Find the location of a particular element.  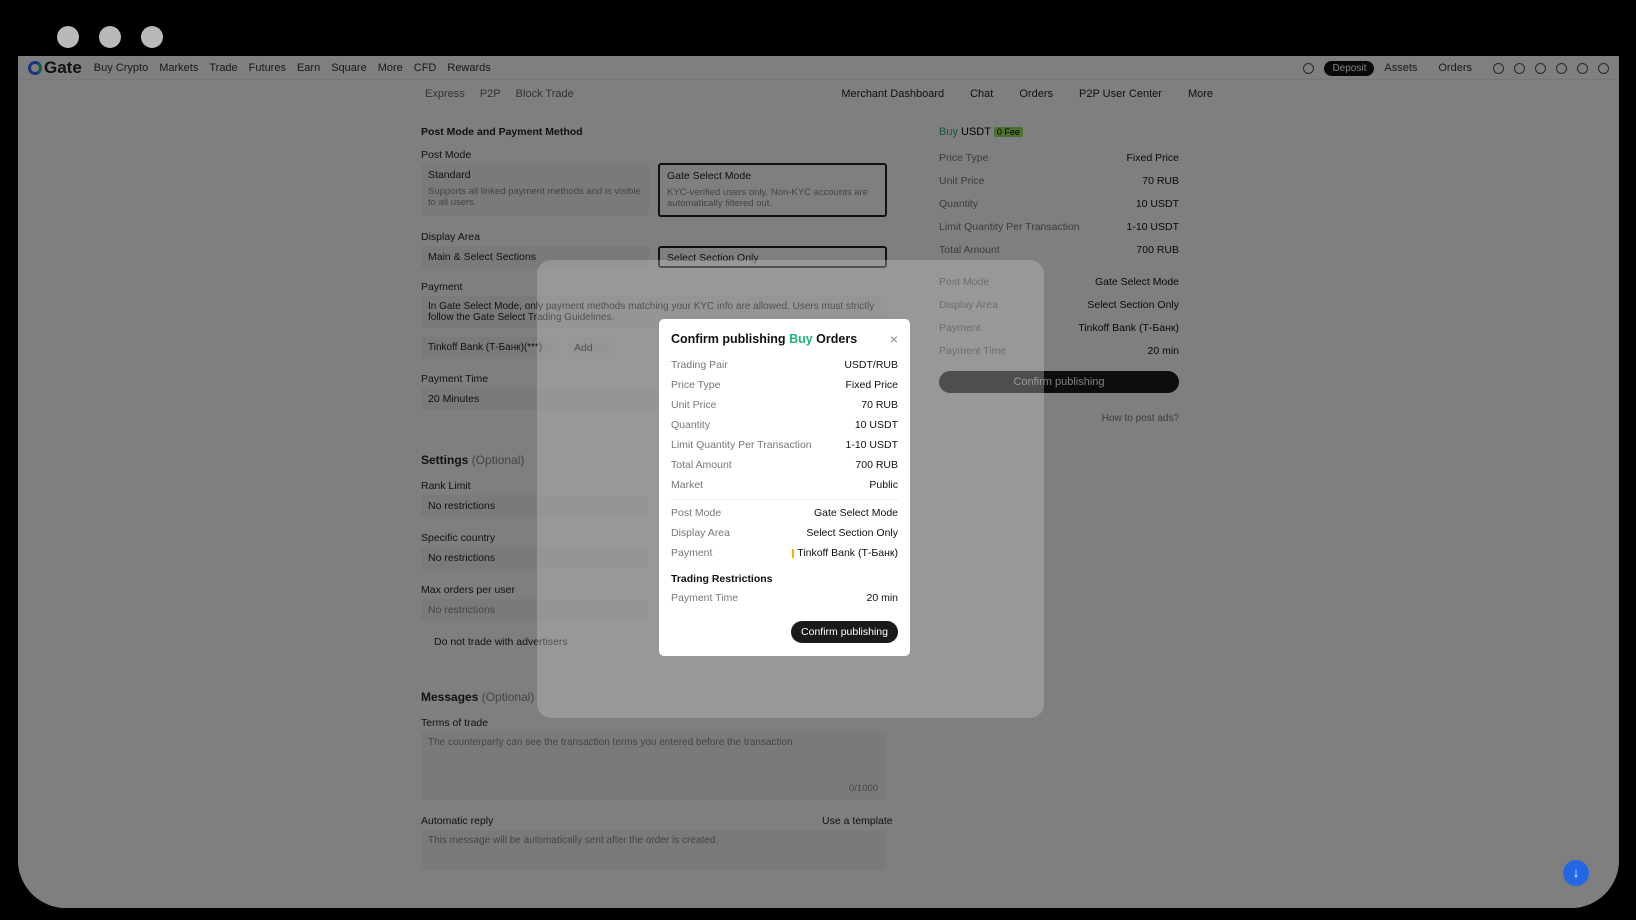

modal-row: Payment Time 20 min is located at coordinates (784, 598).